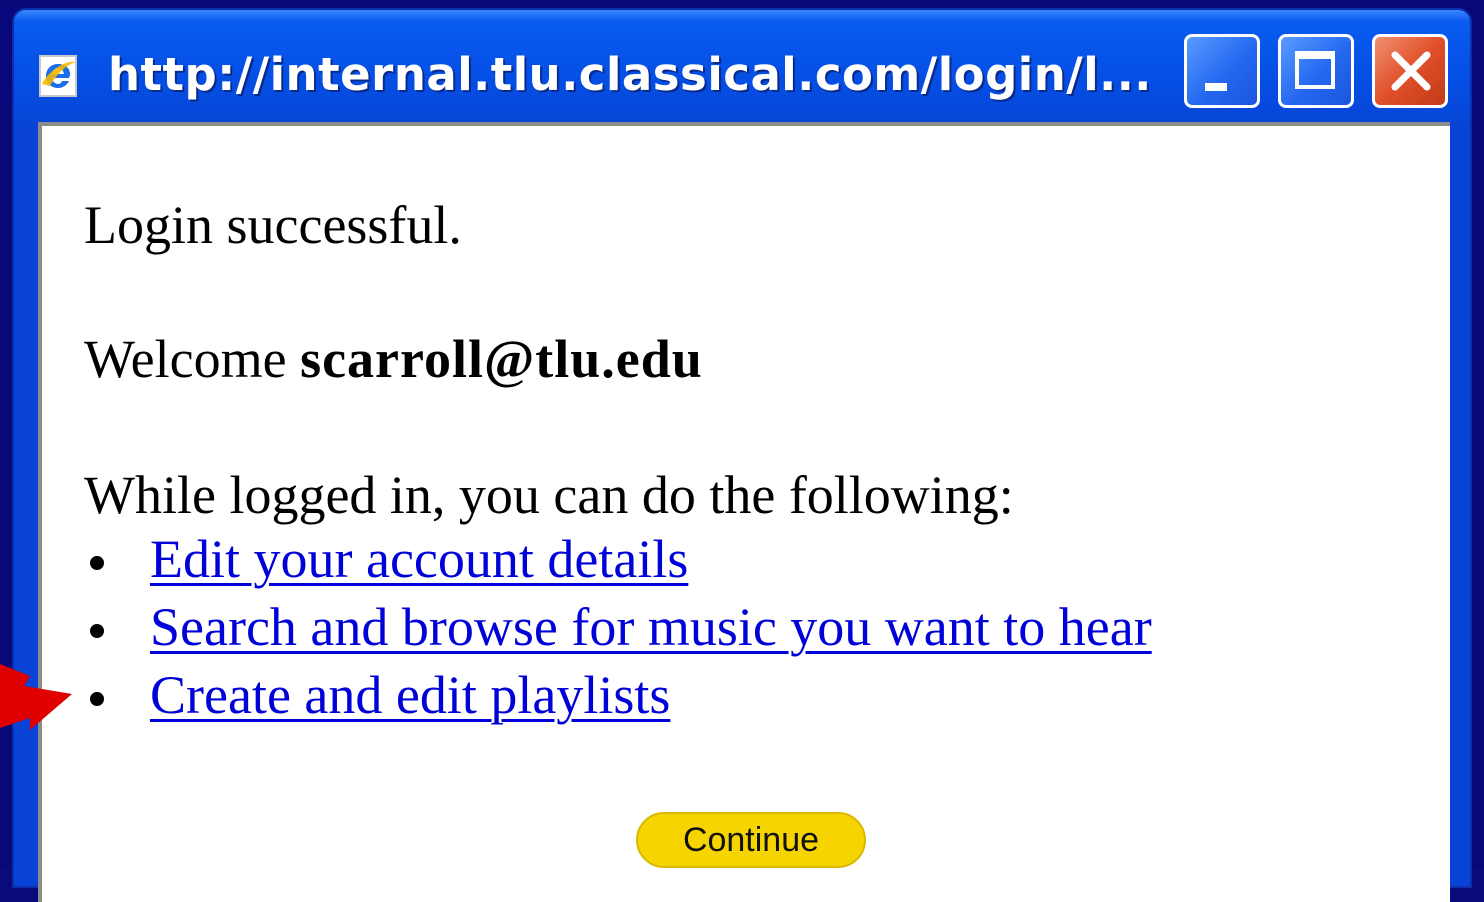 The height and width of the screenshot is (902, 1484). I want to click on maximize-icon, so click(1315, 70).